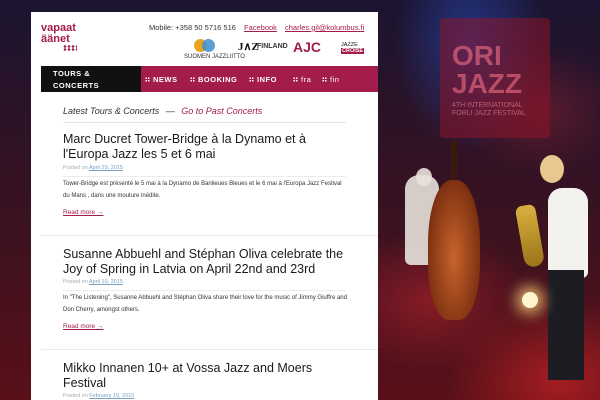 Image resolution: width=600 pixels, height=400 pixels. Describe the element at coordinates (302, 79) in the screenshot. I see `nav-item-lang-fra: fra` at that location.